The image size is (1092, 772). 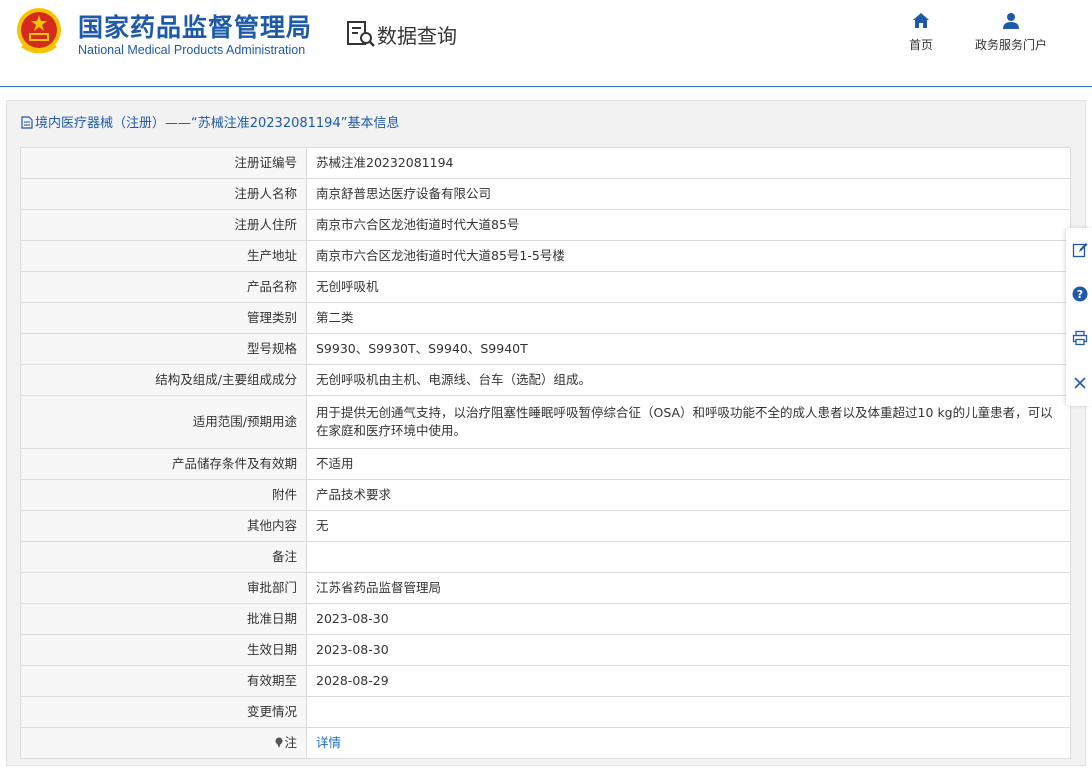 I want to click on row-label: 备注, so click(x=163, y=557).